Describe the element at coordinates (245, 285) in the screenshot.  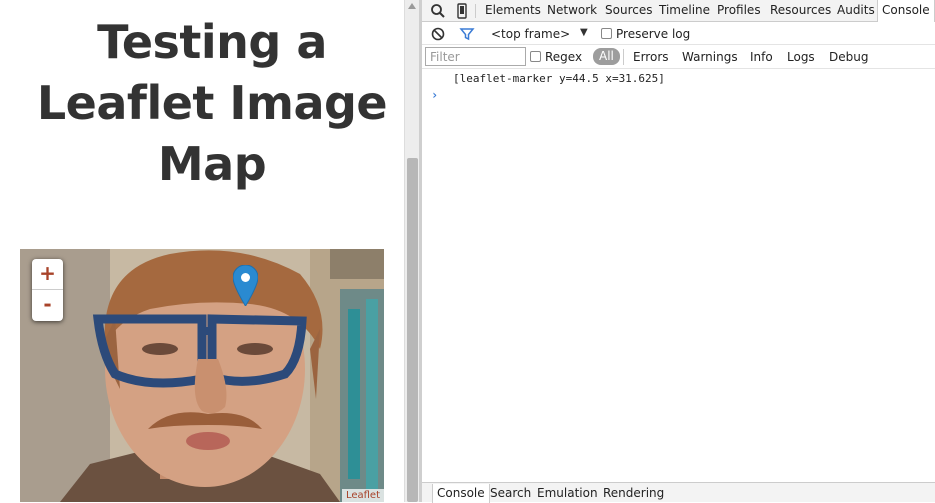
I see `map-marker-icon` at that location.